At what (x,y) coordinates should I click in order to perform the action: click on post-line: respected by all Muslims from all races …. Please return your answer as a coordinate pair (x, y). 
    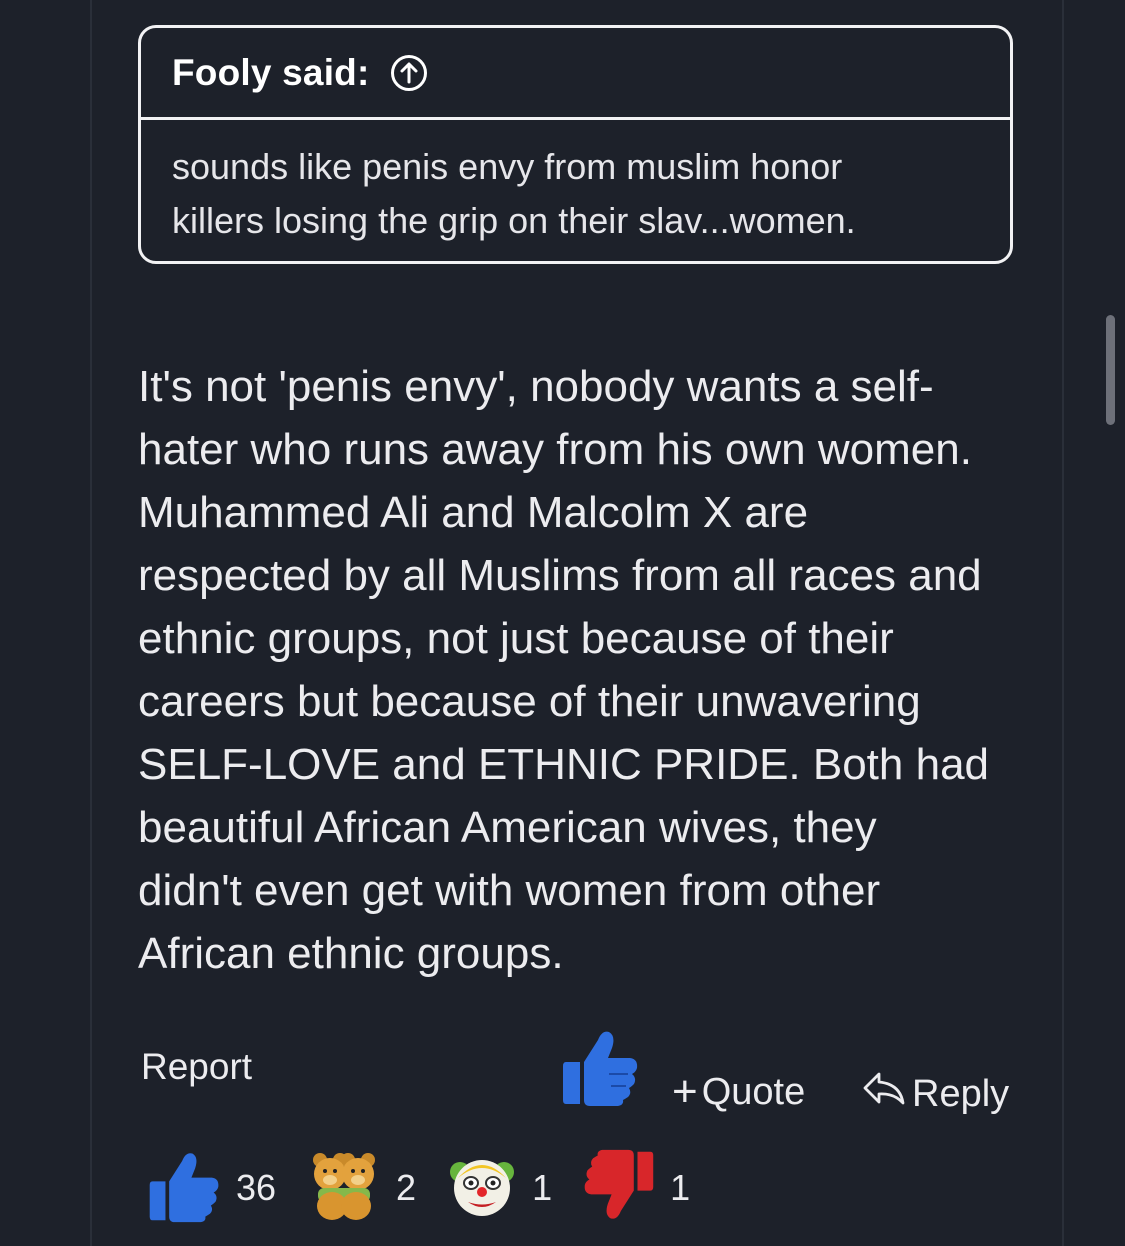
    Looking at the image, I should click on (560, 575).